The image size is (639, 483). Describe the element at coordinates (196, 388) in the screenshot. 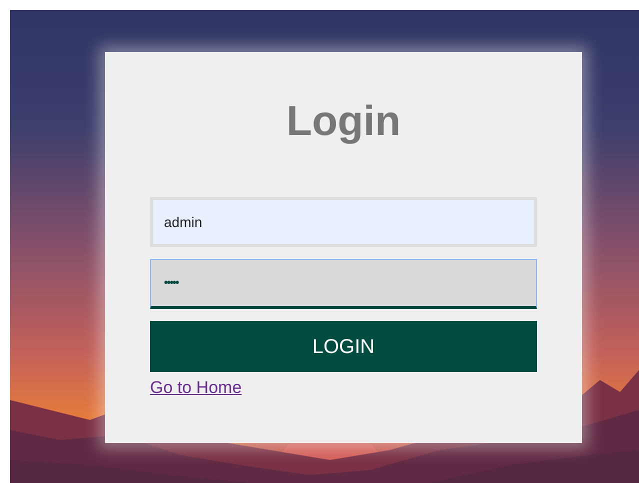

I see `home-link: Go to Home` at that location.